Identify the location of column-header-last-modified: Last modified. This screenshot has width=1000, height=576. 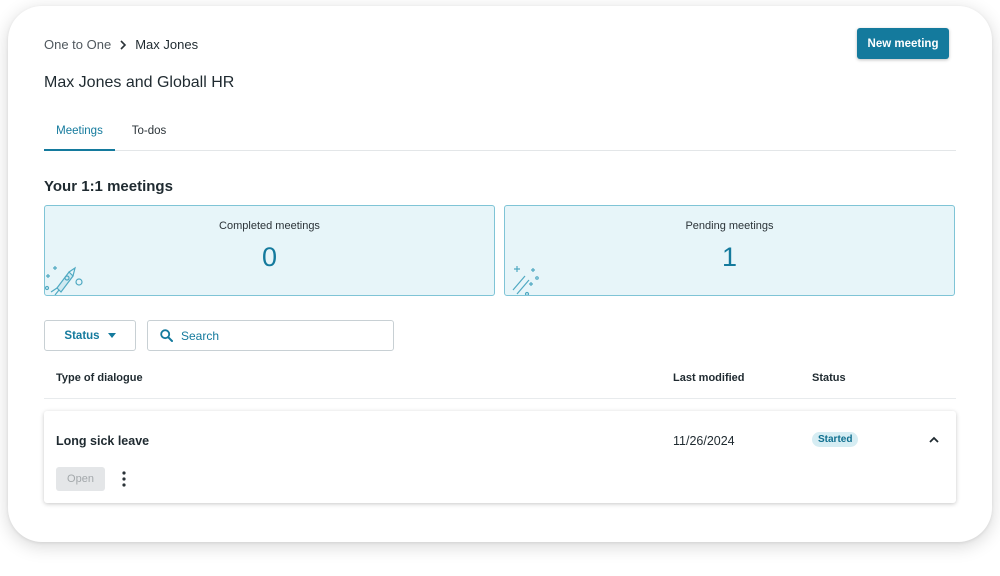
(709, 378).